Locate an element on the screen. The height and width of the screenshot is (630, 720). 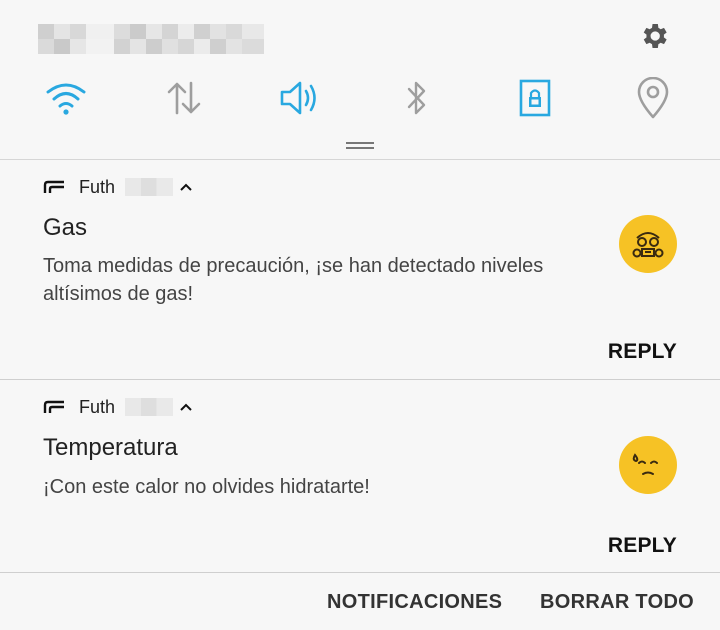
notification-title: Temperatura is located at coordinates (110, 447).